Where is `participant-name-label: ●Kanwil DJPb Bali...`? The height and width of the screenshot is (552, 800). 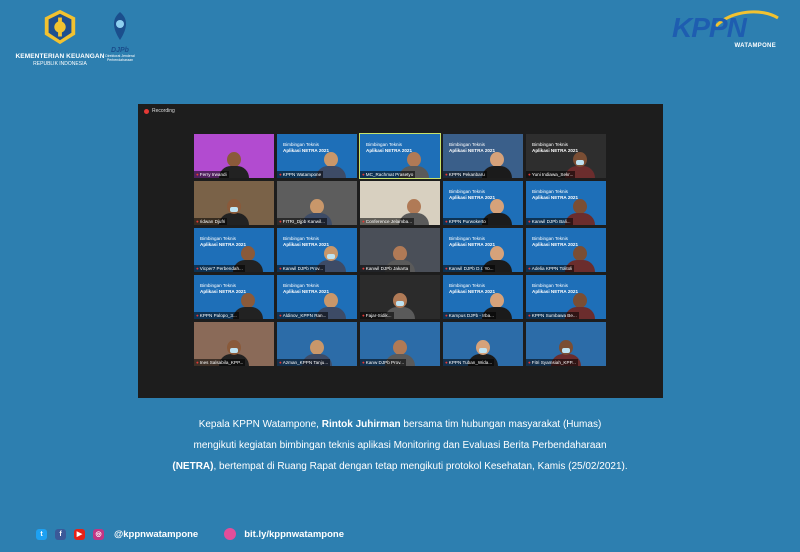
participant-name-label: ●Kanwil DJPb Bali... is located at coordinates (549, 221).